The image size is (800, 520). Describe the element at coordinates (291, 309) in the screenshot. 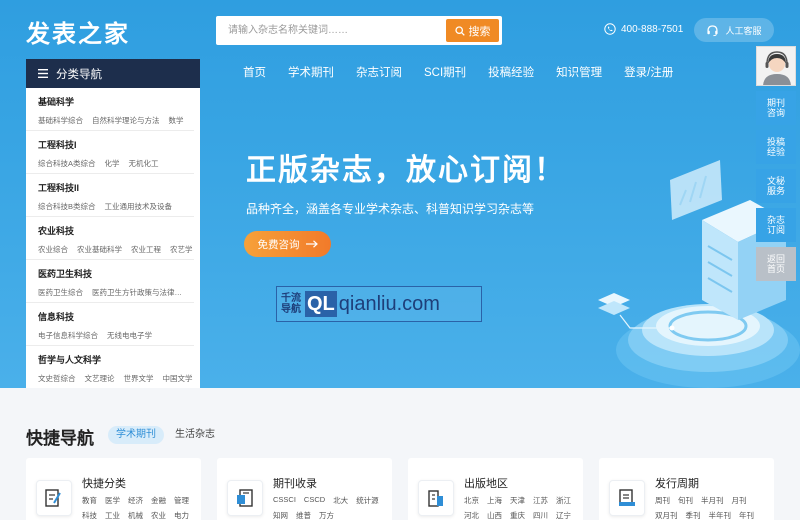

I see `watermark-cn-bottom: 导航` at that location.